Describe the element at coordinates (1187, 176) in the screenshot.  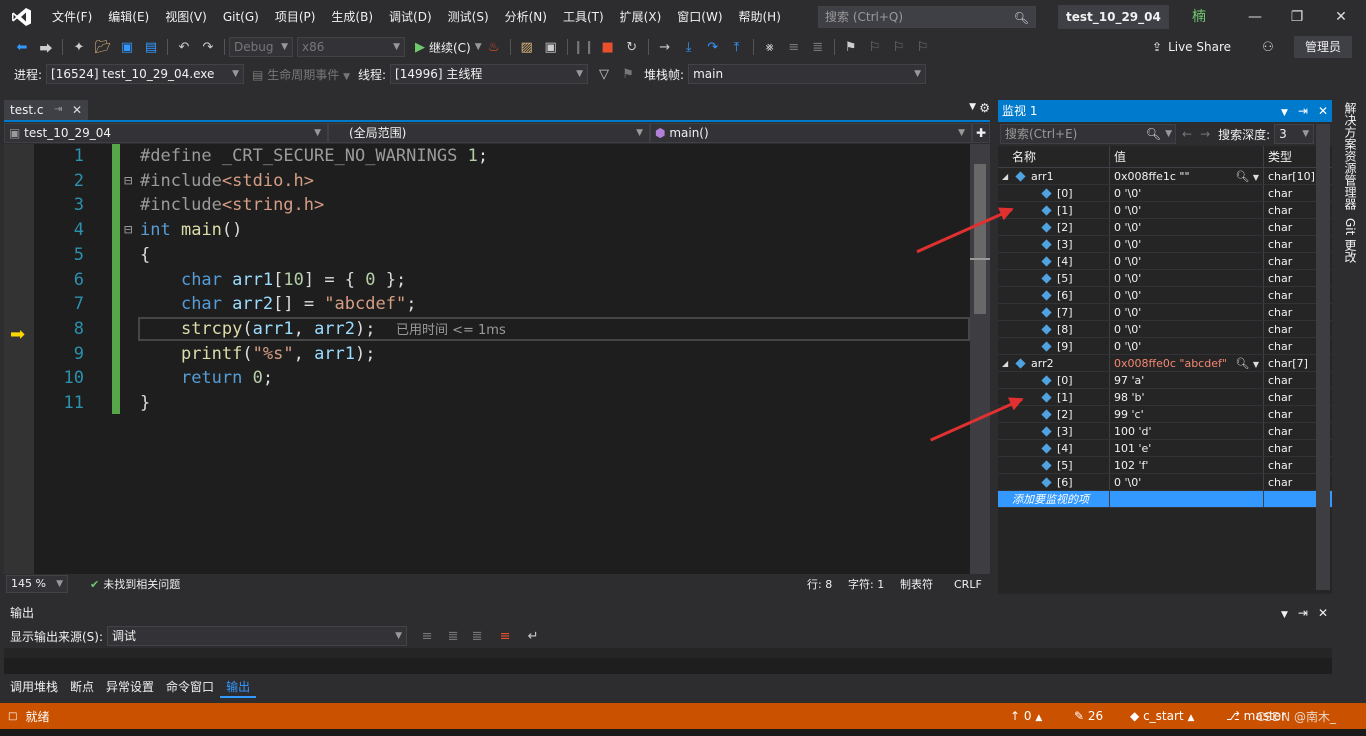
I see `watch-value: 0x008ffe1c "" 🔍︎ ▼` at that location.